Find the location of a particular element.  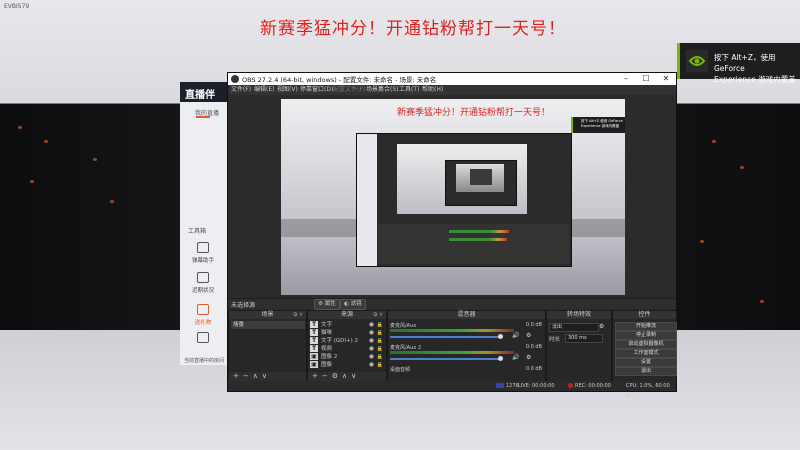

source-item: T 文字 ◉ 🔒 is located at coordinates (347, 325).